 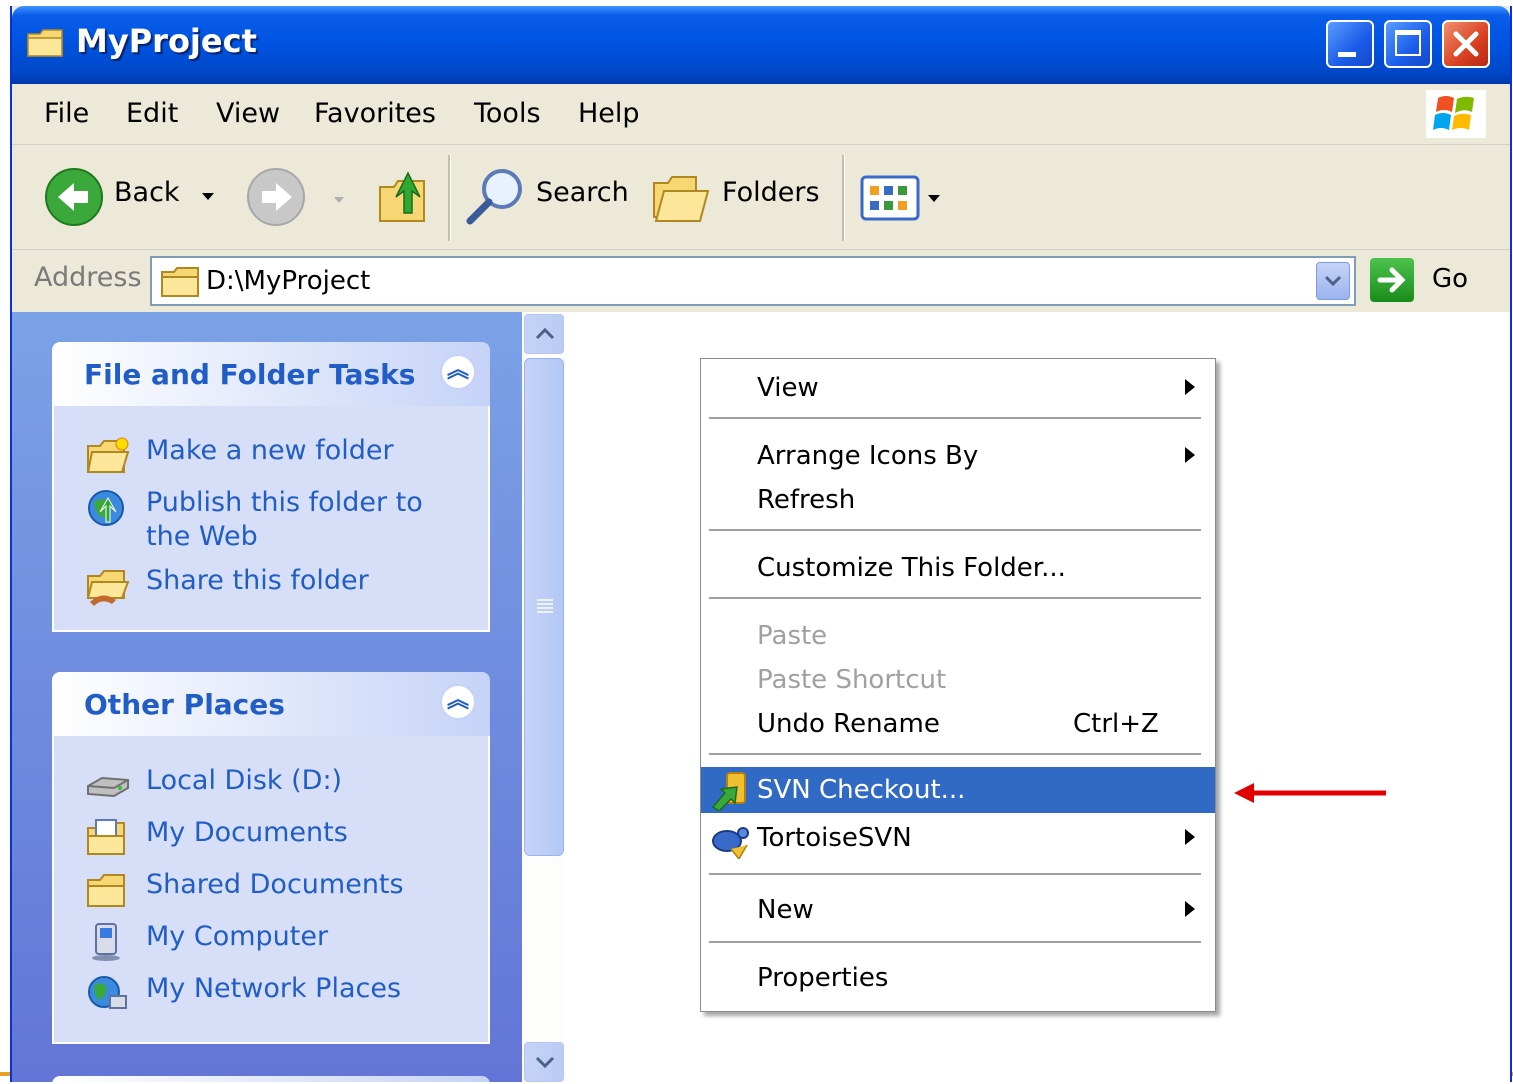 I want to click on forward-dropdown-icon, so click(x=339, y=200).